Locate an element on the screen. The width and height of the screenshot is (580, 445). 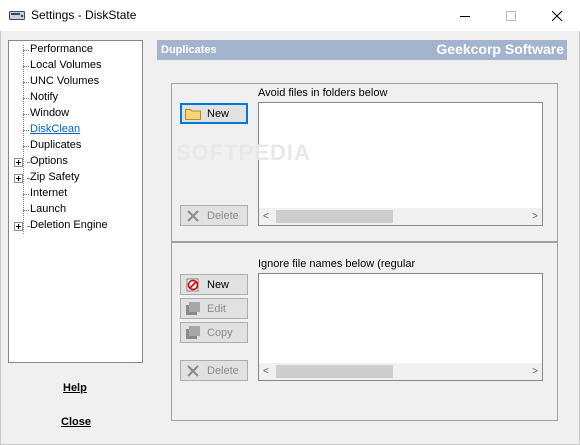
ignore-names-caption: Ignore file names below (regular is located at coordinates (337, 264).